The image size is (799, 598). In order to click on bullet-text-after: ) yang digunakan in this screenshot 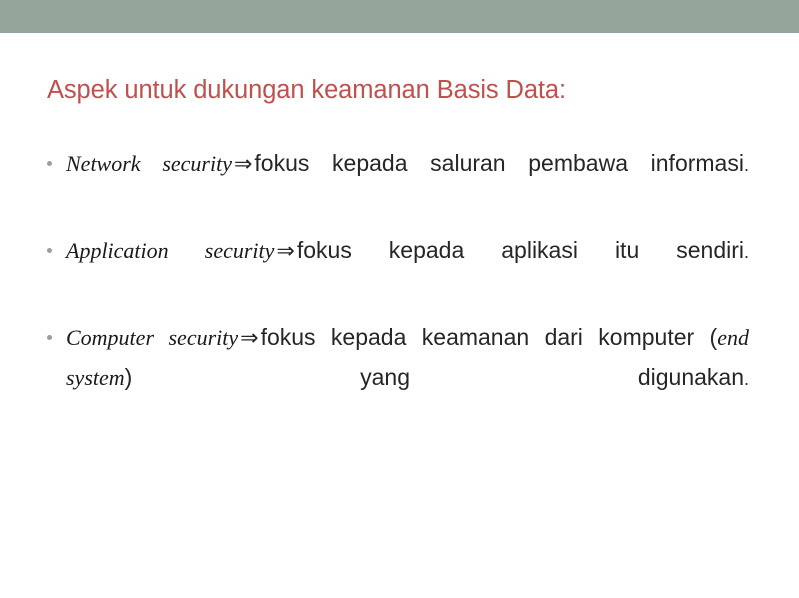, I will do `click(434, 377)`.